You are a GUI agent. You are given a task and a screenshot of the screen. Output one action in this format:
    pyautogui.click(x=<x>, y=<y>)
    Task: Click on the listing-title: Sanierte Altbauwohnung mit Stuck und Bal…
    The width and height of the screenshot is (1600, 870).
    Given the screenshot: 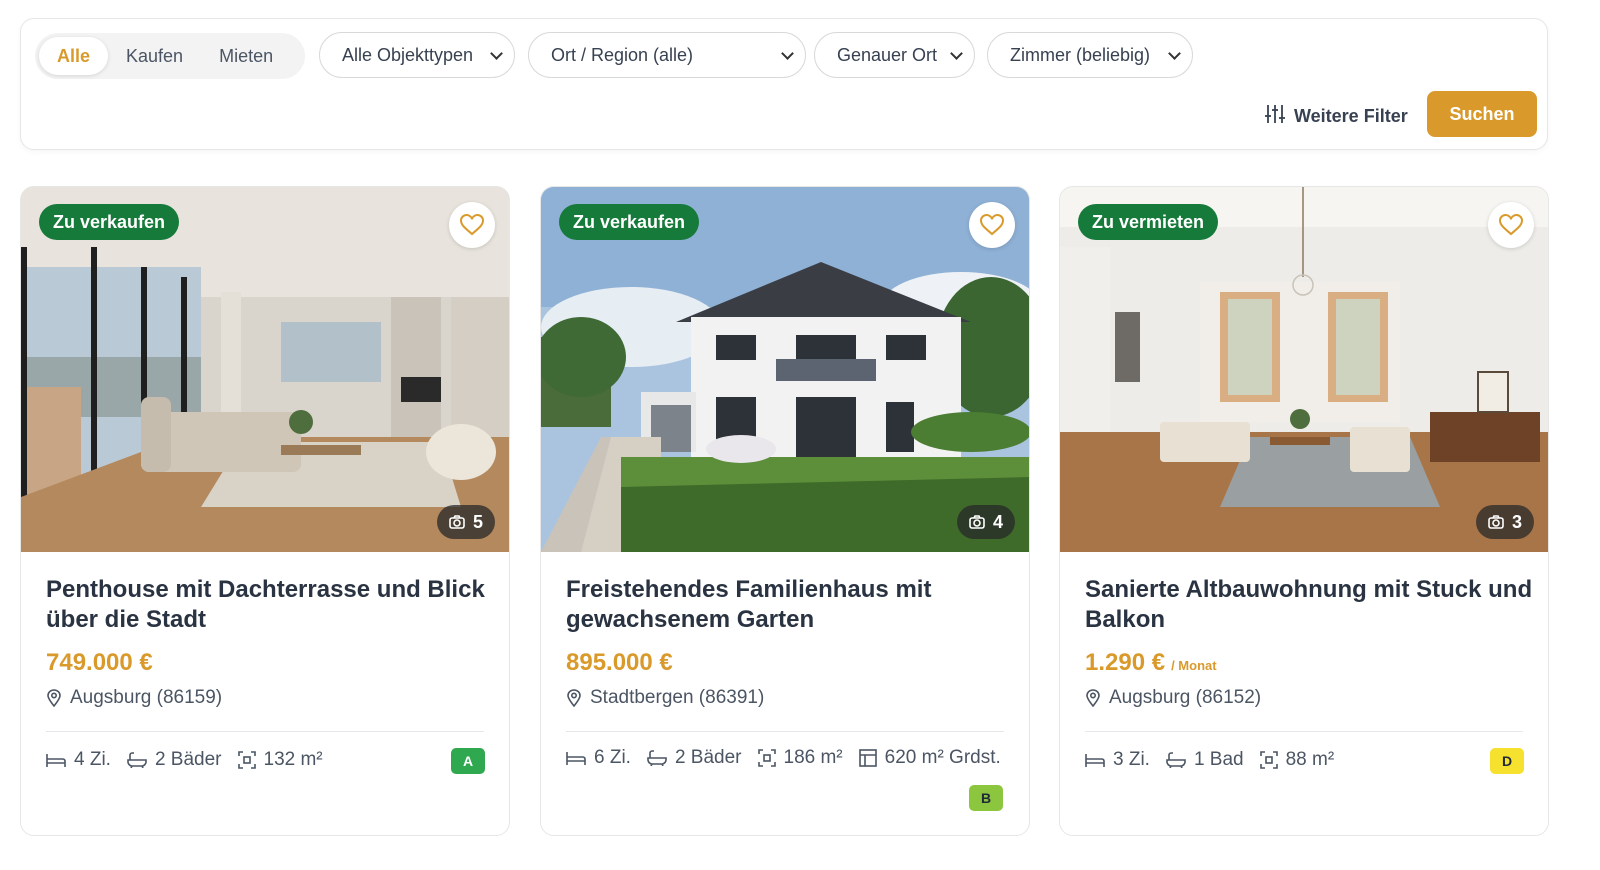 What is the action you would take?
    pyautogui.click(x=1310, y=605)
    